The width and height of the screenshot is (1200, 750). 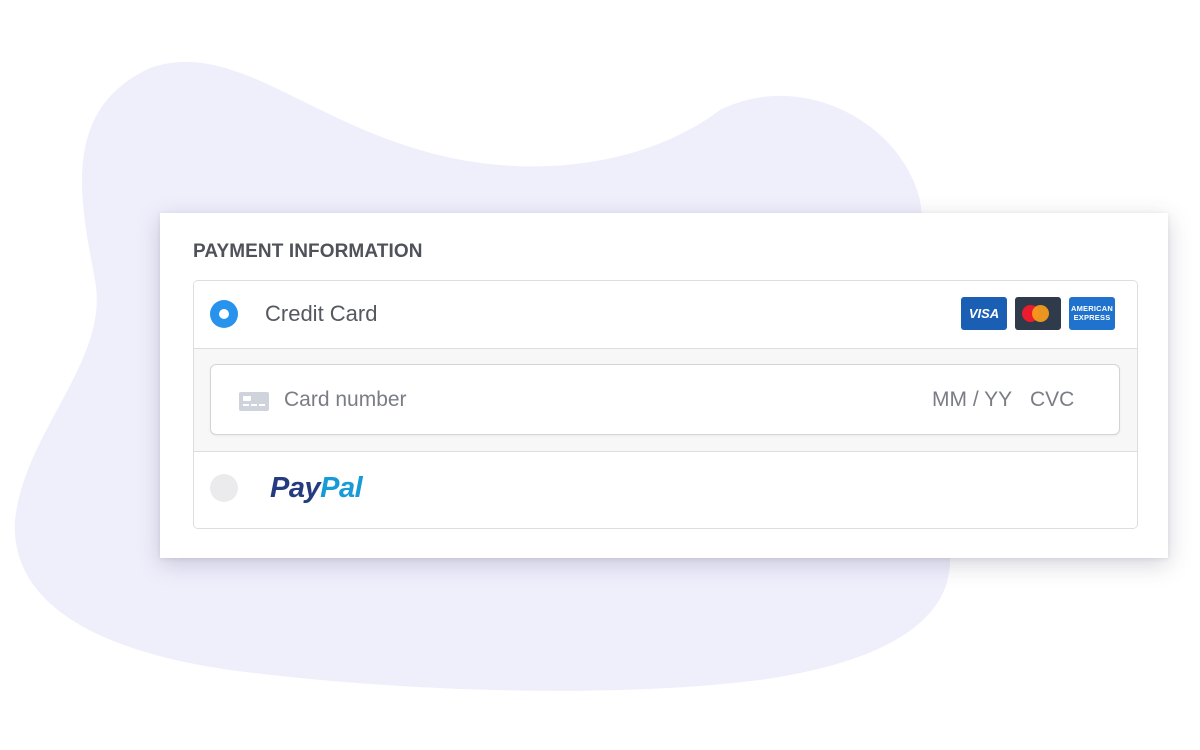 What do you see at coordinates (224, 488) in the screenshot?
I see `paypal-radio` at bounding box center [224, 488].